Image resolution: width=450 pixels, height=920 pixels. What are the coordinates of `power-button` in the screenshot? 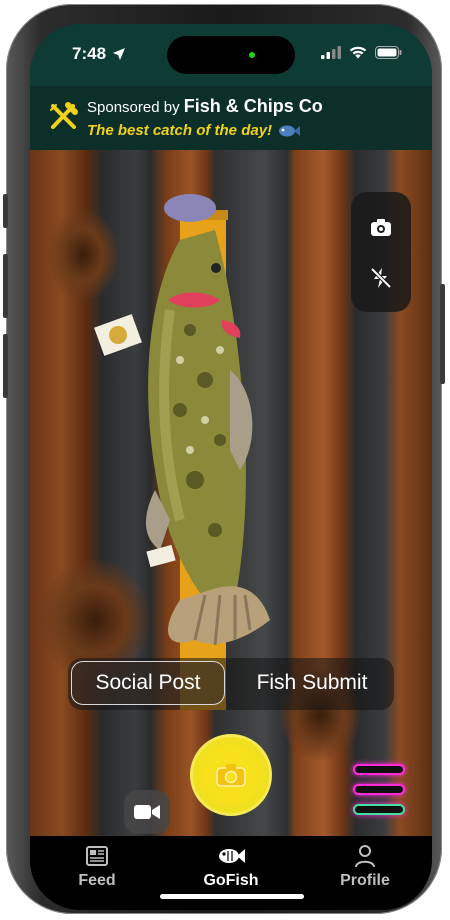 It's located at (442, 334).